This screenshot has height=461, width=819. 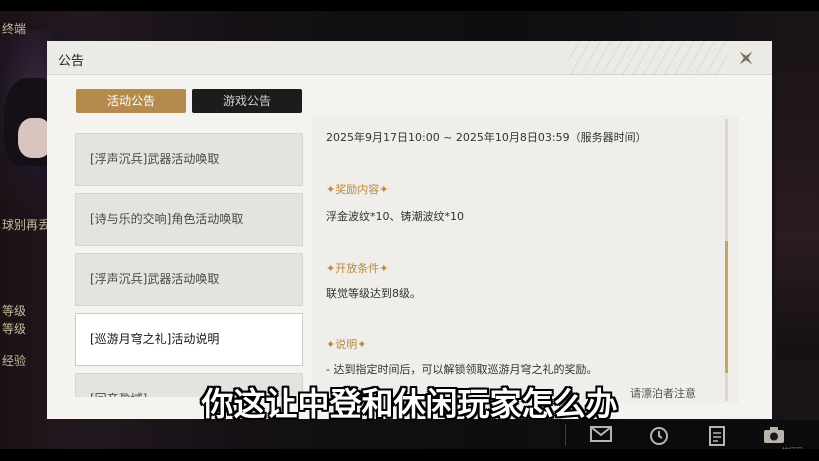 I want to click on tab-event-announcement: 活动公告, so click(x=131, y=101).